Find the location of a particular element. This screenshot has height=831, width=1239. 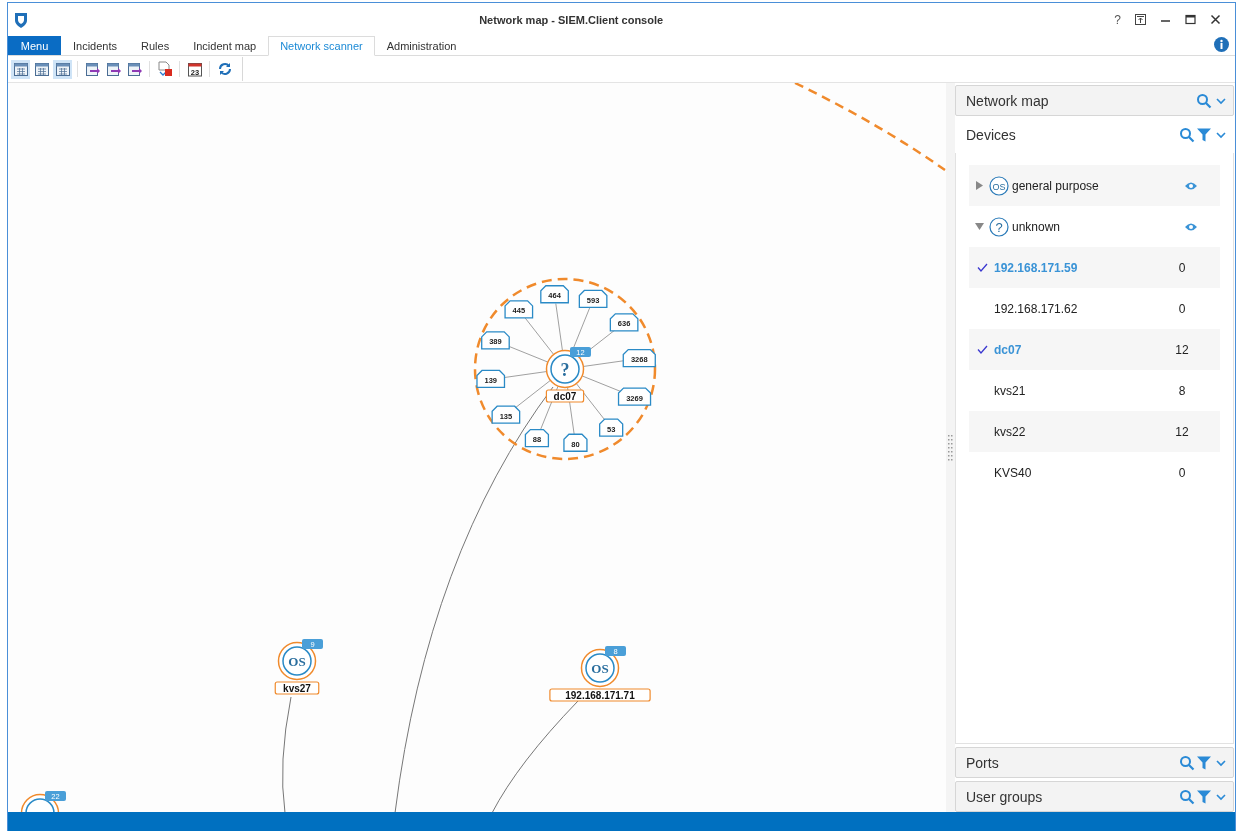

tab: Incident map is located at coordinates (225, 45).